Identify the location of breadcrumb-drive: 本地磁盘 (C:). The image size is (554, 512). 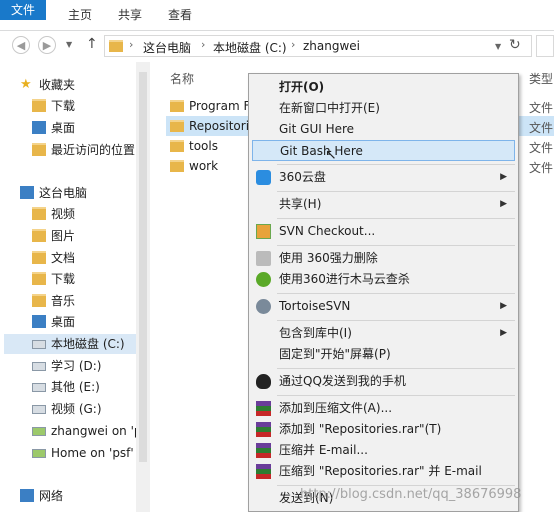
(250, 47).